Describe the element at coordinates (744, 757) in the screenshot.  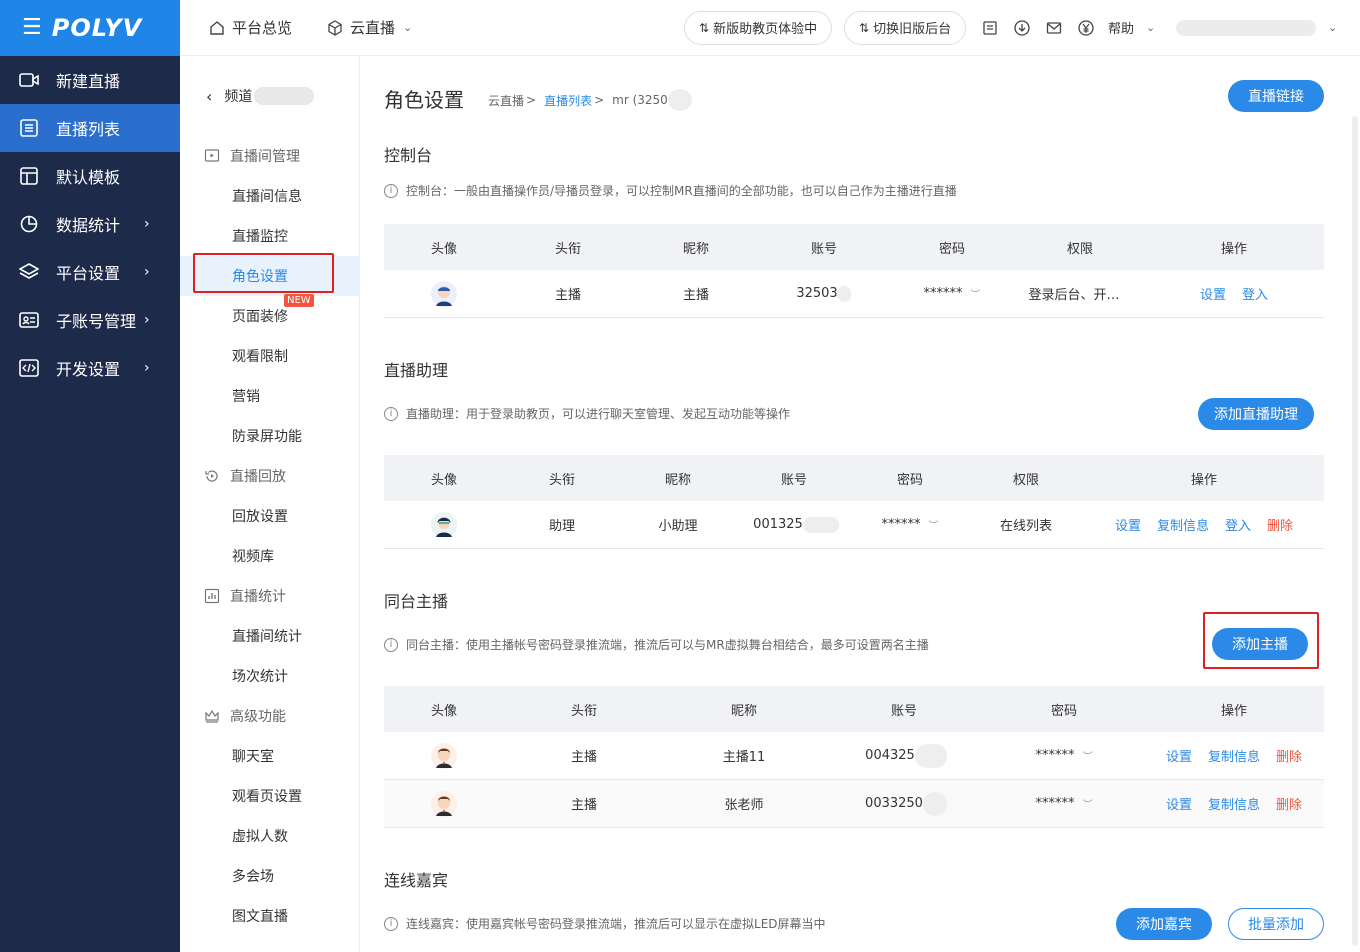
I see `cell-nickname: 主播11` at that location.